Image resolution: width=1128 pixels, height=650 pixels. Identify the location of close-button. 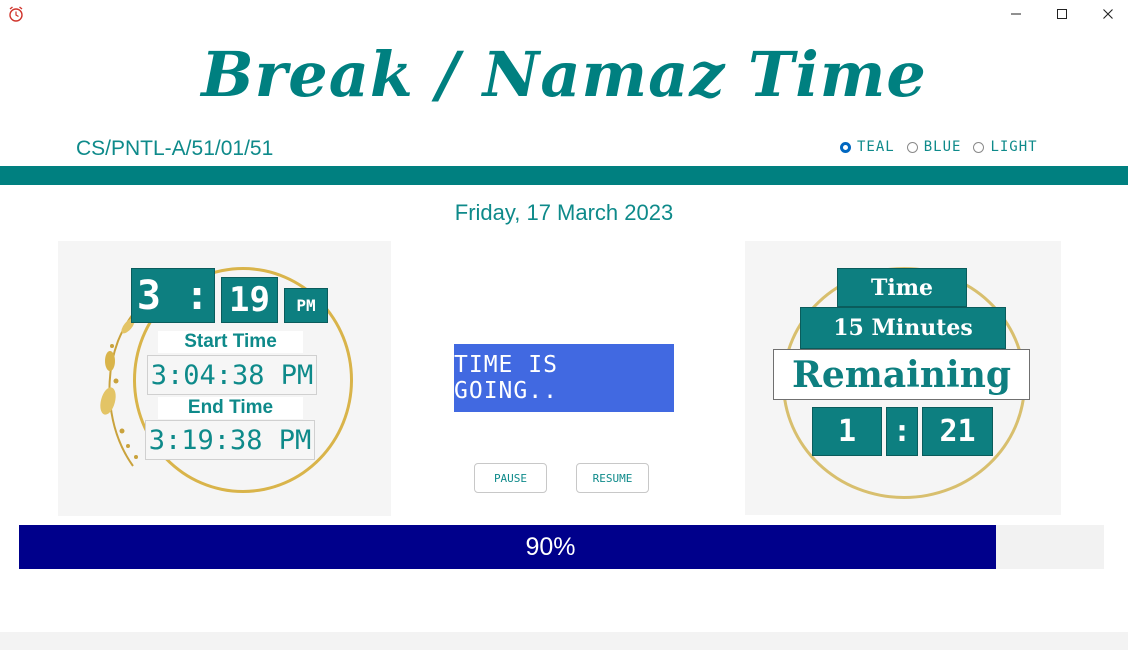
(1106, 14).